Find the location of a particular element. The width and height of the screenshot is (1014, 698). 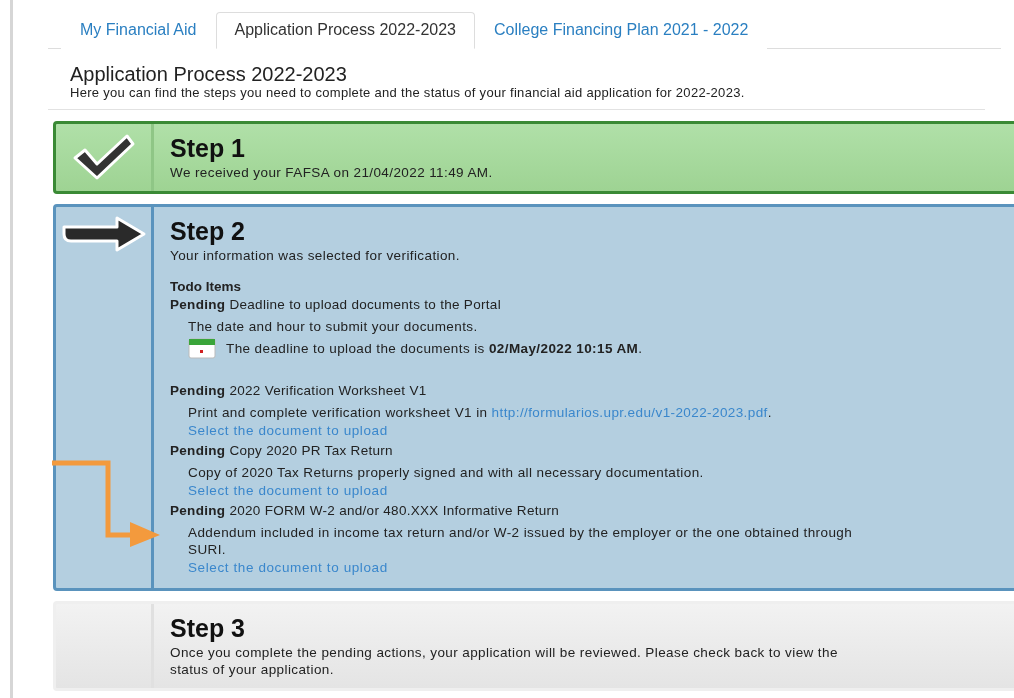

deadline-text: The deadline to upload the documents is 02/May/2022 10:15 AM. is located at coordinates (434, 348).